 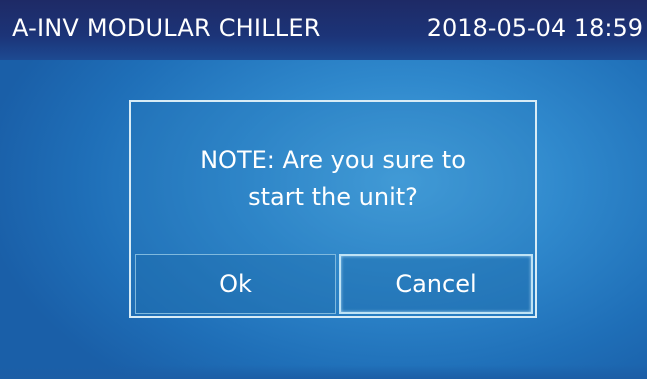 I want to click on bottom-bar, so click(x=323, y=372).